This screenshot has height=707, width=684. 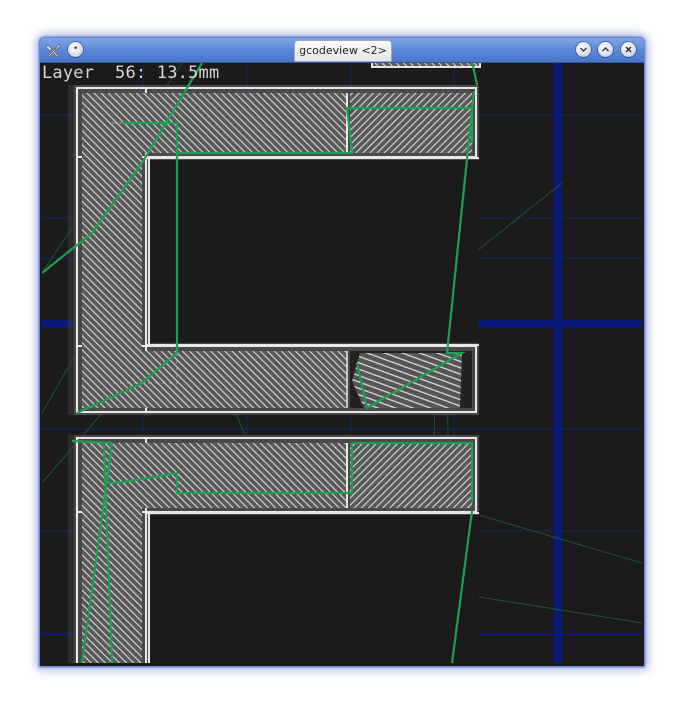 What do you see at coordinates (131, 73) in the screenshot?
I see `layer-indicator: Layer 56: 13.5mm` at bounding box center [131, 73].